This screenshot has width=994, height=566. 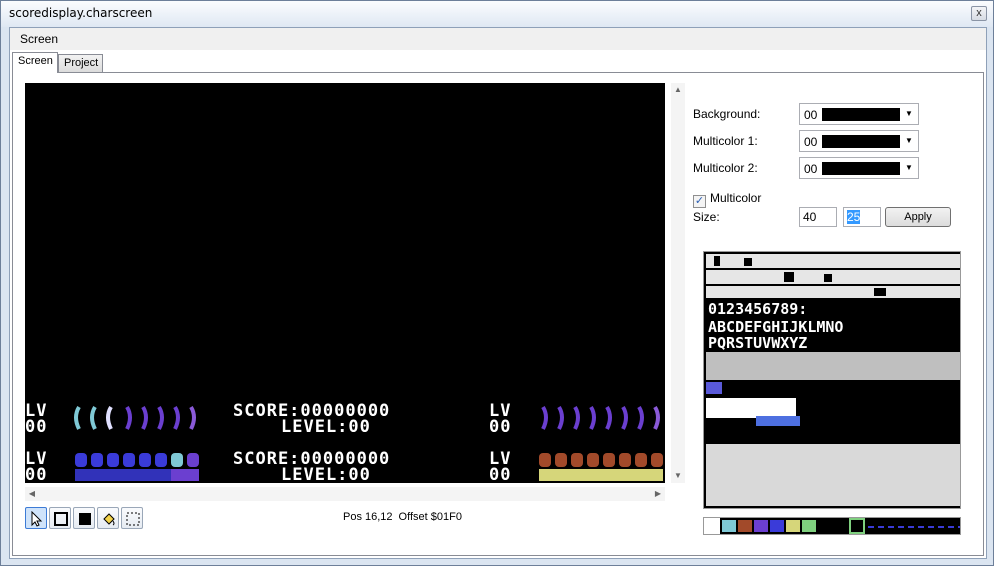 I want to click on multicolor2-label: Multicolor 2:, so click(x=725, y=168).